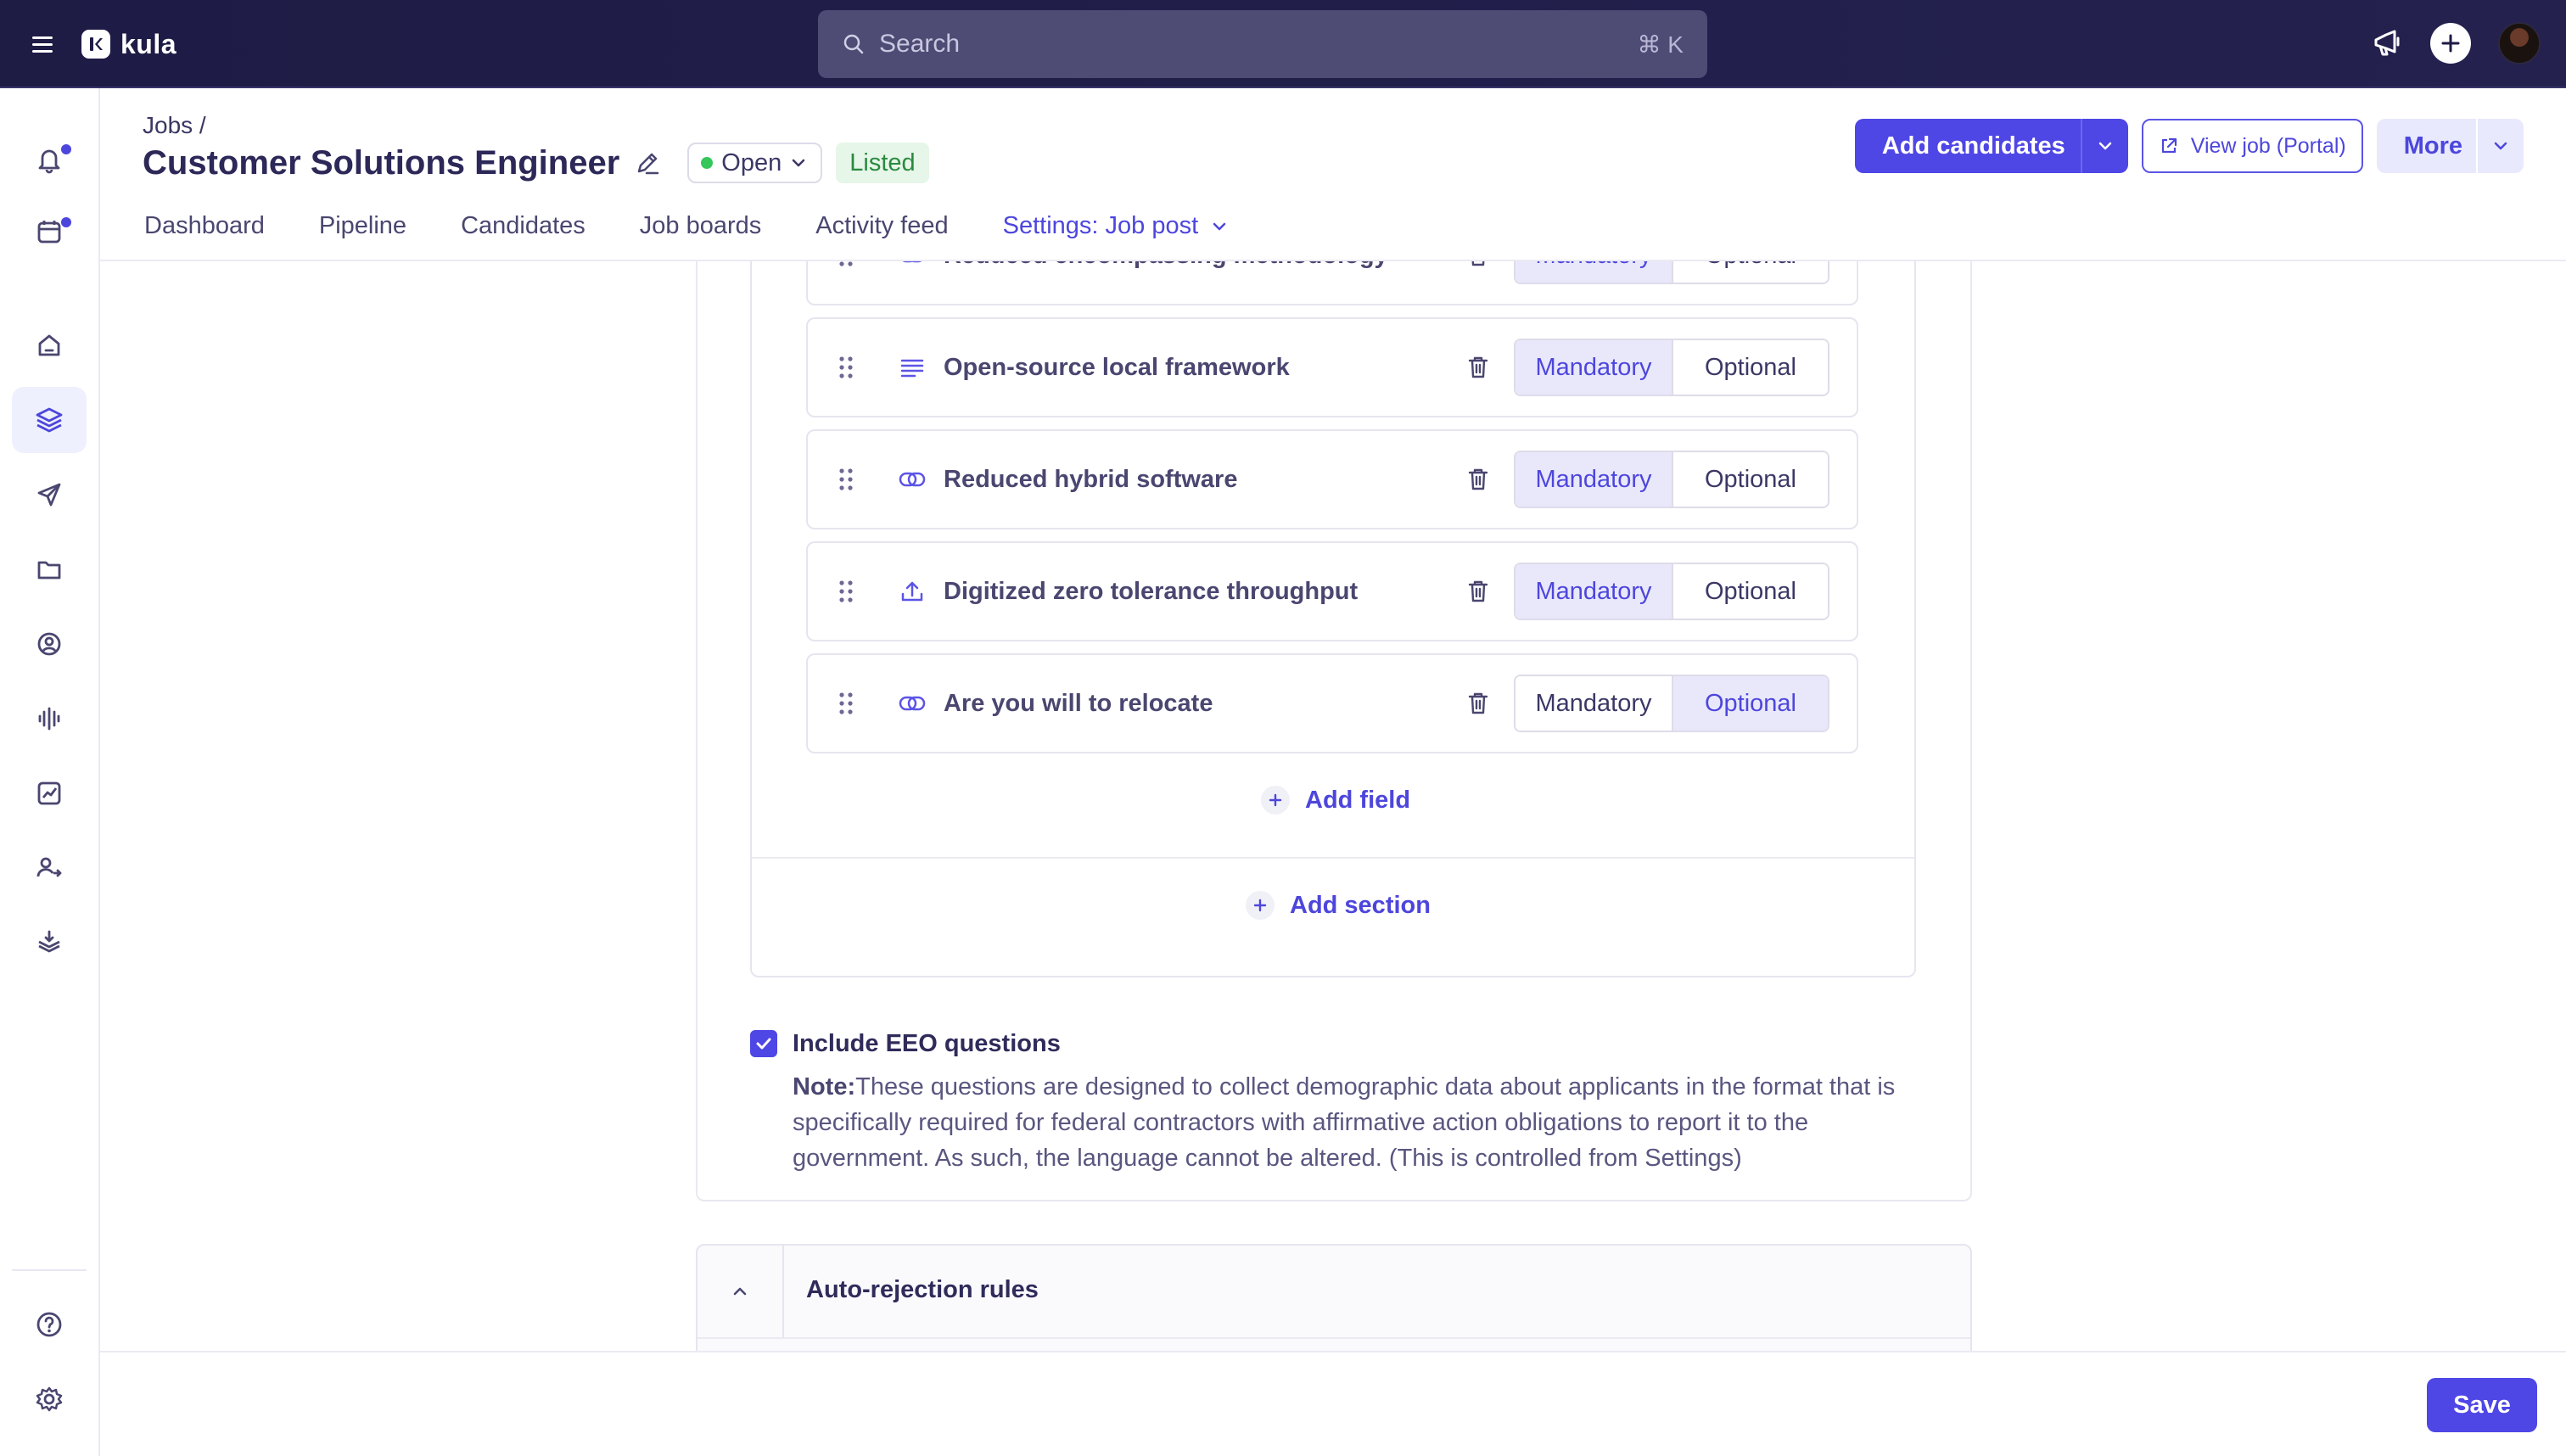 The height and width of the screenshot is (1456, 2566). What do you see at coordinates (95, 44) in the screenshot?
I see `kula-logo-icon` at bounding box center [95, 44].